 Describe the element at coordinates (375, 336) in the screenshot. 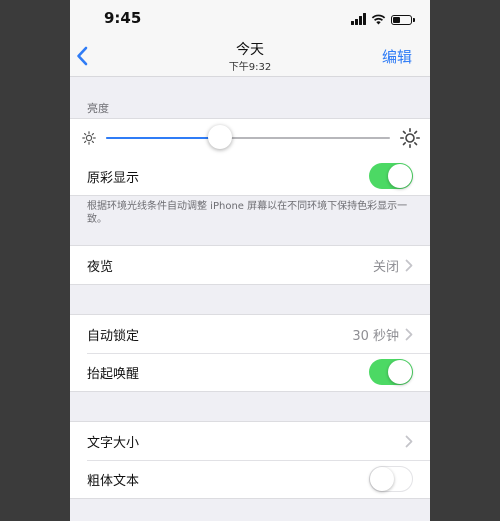

I see `auto-lock-value: 30 秒钟` at that location.